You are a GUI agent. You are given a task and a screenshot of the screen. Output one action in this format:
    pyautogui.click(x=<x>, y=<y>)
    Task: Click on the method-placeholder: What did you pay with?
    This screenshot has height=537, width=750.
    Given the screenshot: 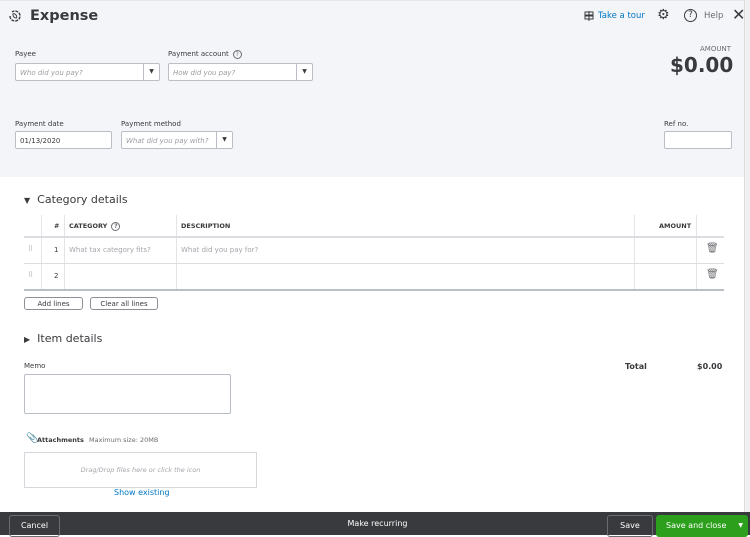 What is the action you would take?
    pyautogui.click(x=167, y=141)
    